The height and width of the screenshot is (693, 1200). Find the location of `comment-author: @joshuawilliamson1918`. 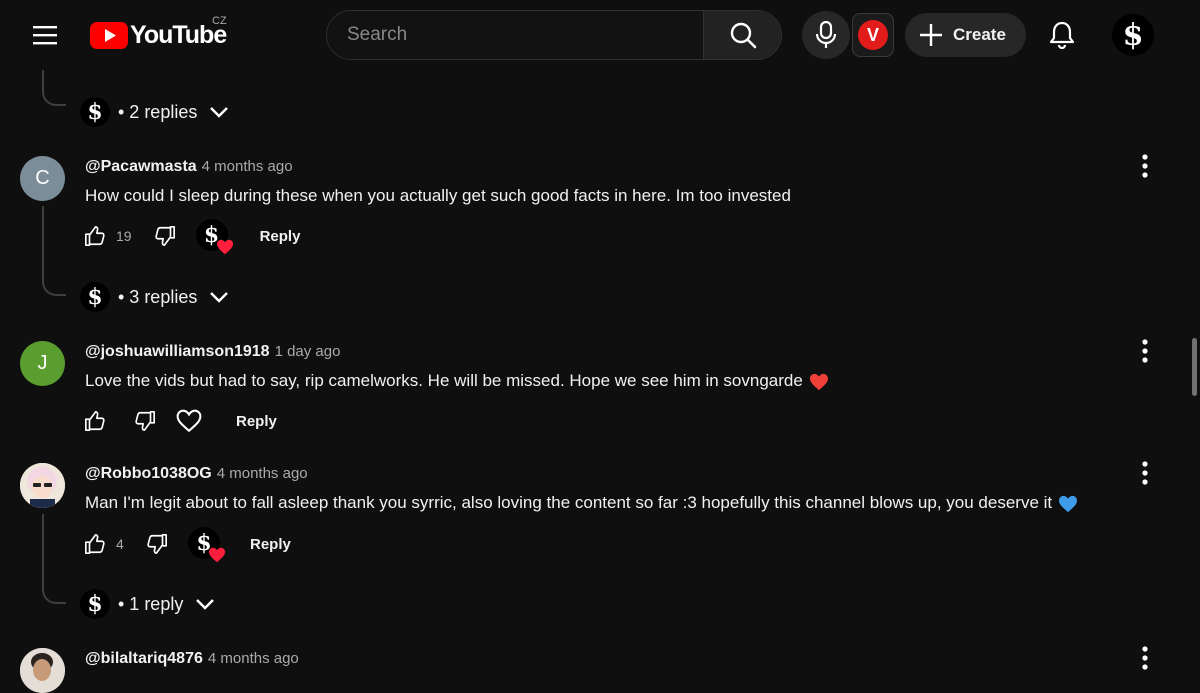

comment-author: @joshuawilliamson1918 is located at coordinates (177, 352).